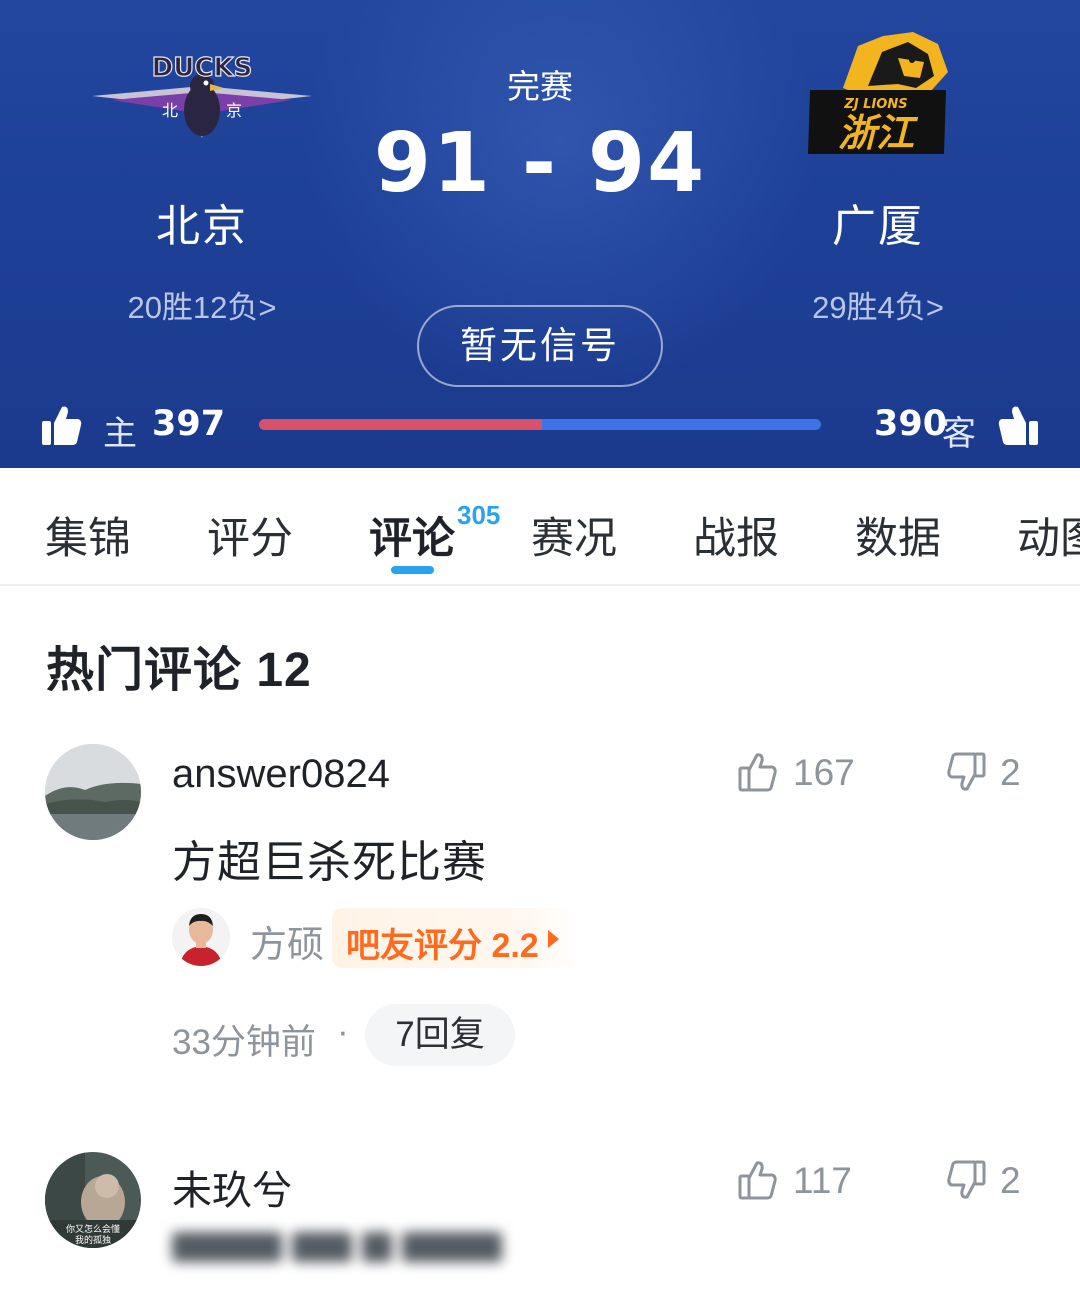 This screenshot has height=1312, width=1080. Describe the element at coordinates (574, 535) in the screenshot. I see `tab-live: 赛况` at that location.